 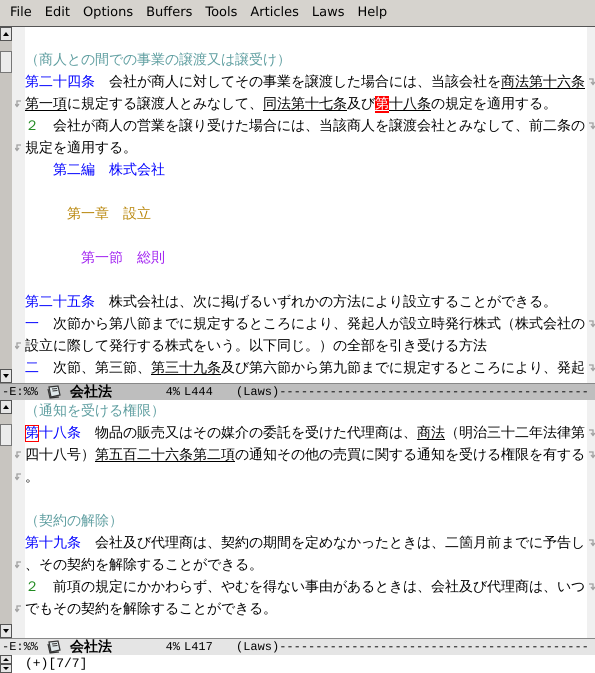 What do you see at coordinates (169, 13) in the screenshot?
I see `menu-item: Buffers` at bounding box center [169, 13].